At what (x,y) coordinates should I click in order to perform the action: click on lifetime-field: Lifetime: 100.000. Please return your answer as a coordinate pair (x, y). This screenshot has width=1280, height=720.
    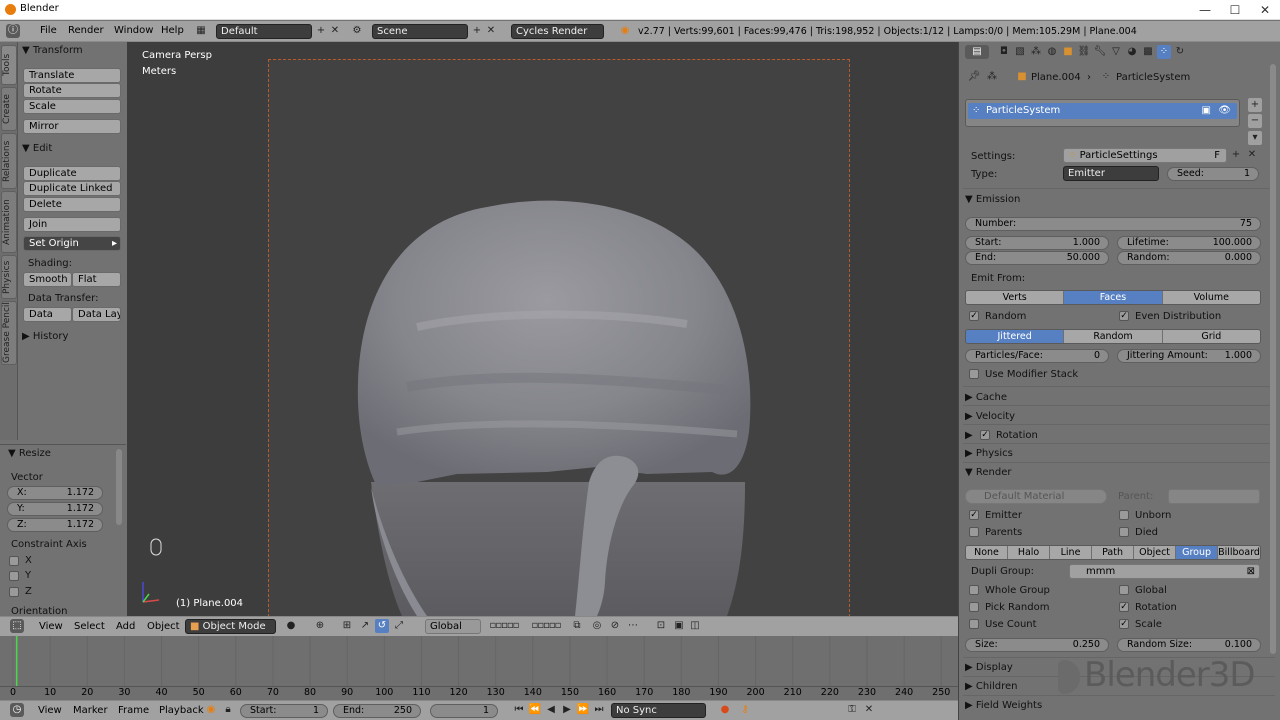
    Looking at the image, I should click on (1189, 243).